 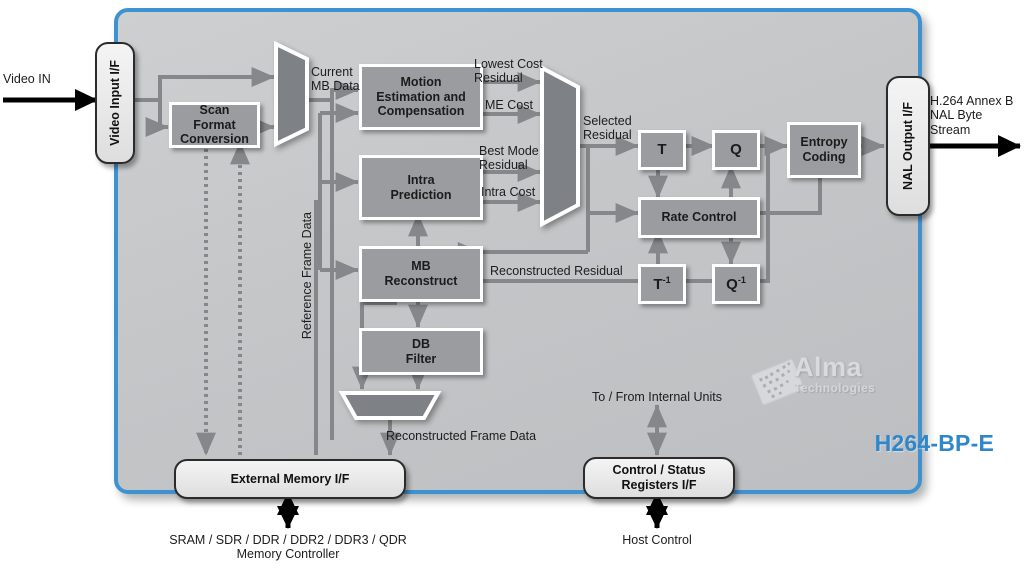 I want to click on video-input-interface: Video Input I/F, so click(x=115, y=103).